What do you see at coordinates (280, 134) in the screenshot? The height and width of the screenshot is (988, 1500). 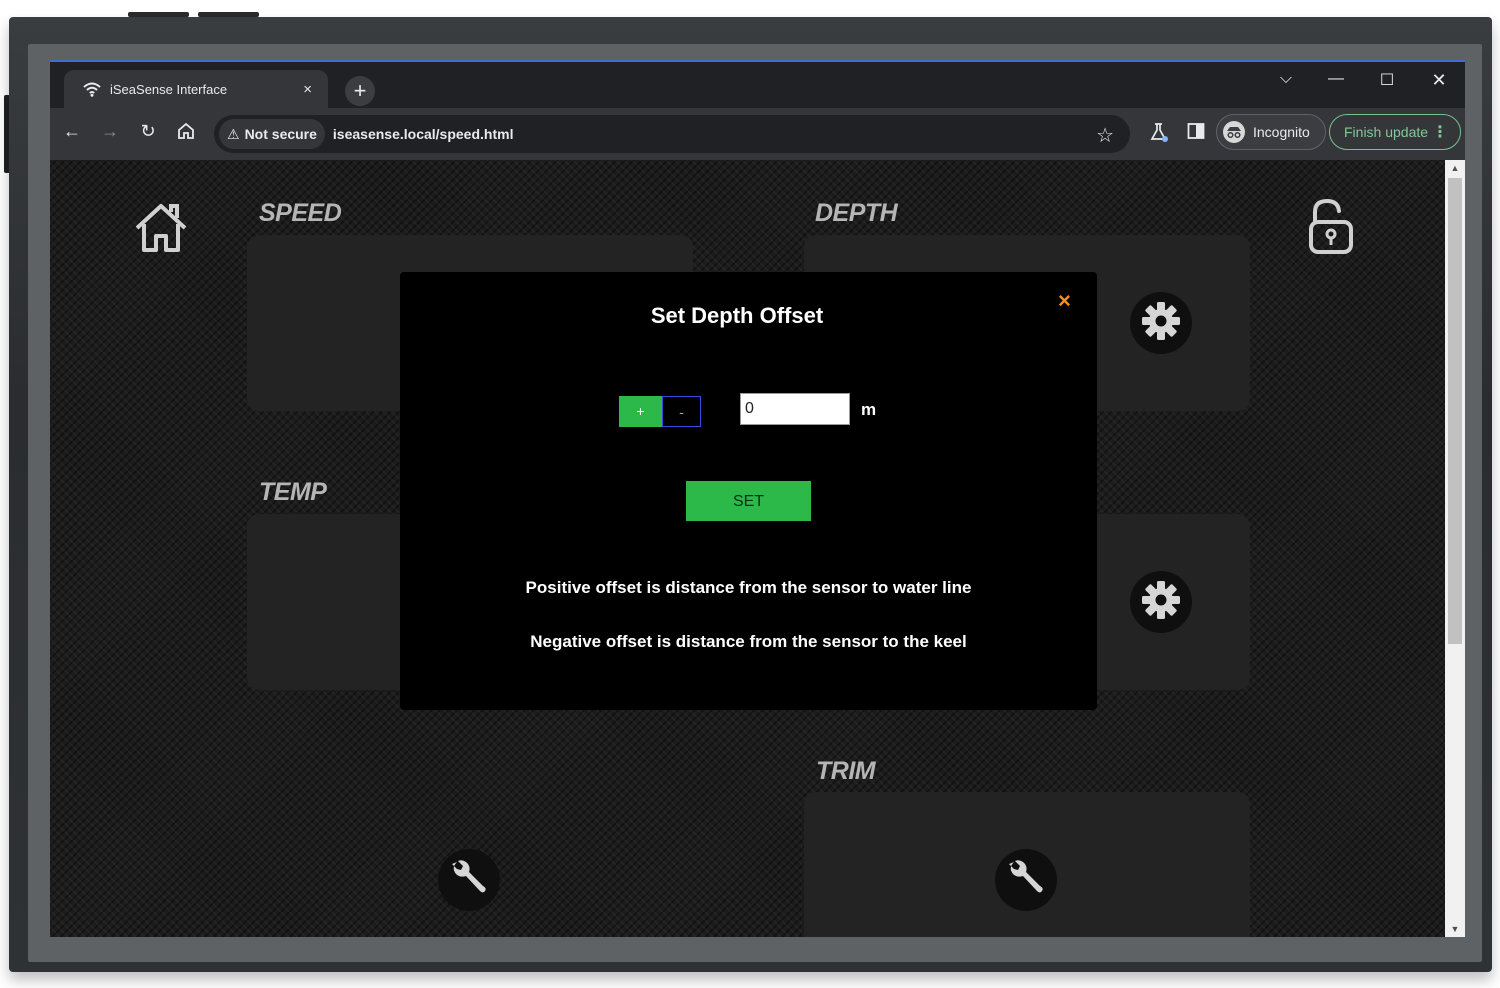 I see `security-chip-label: Not secure` at bounding box center [280, 134].